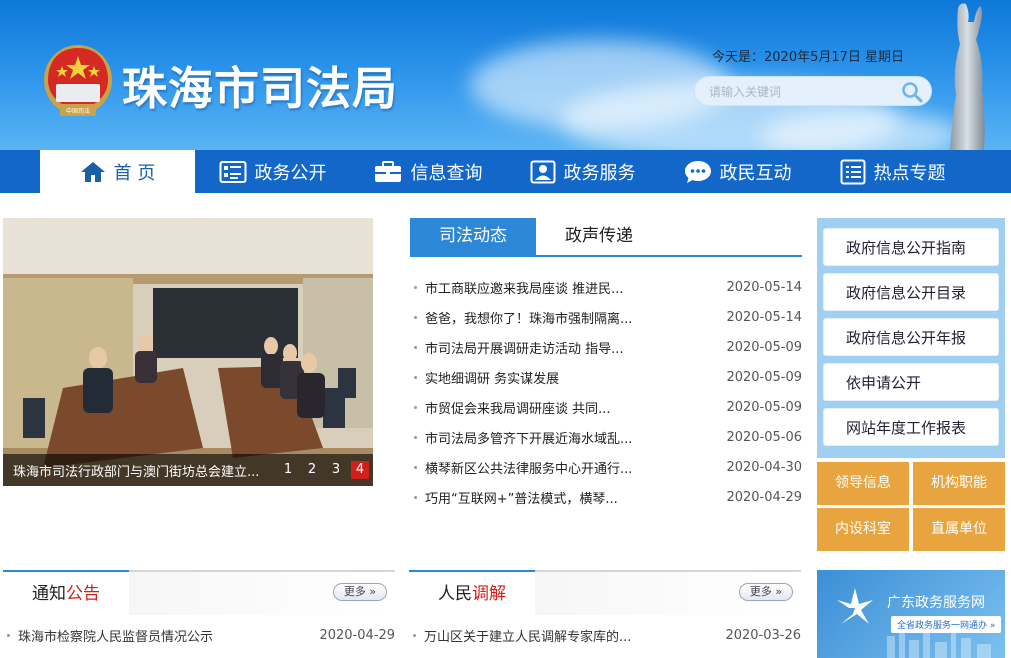 The image size is (1011, 658). I want to click on info-disclosure-annual-report-button: 政府信息公开年报, so click(911, 337).